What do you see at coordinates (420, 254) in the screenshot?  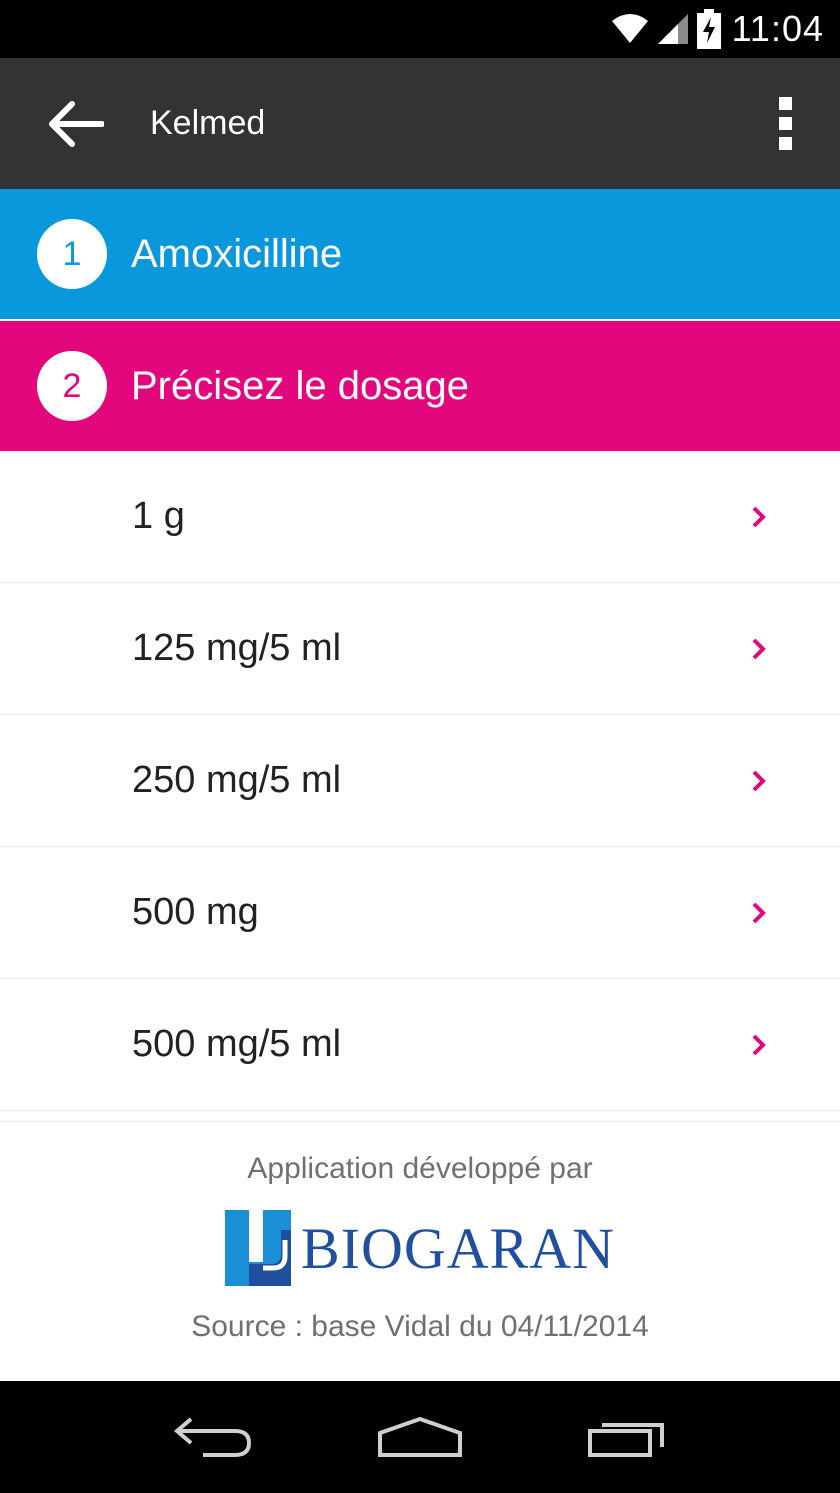 I see `step-medication: 1 Amoxicilline` at bounding box center [420, 254].